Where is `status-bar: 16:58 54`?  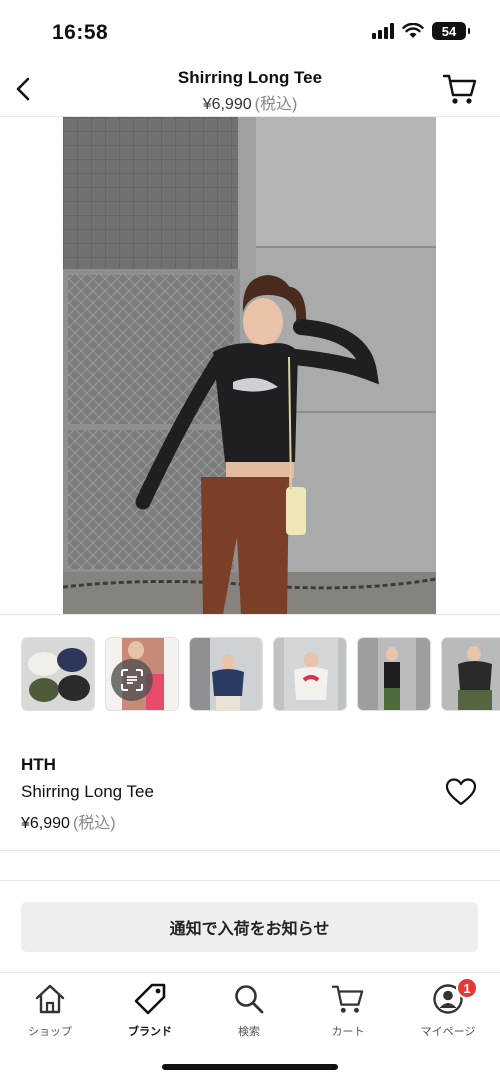 status-bar: 16:58 54 is located at coordinates (250, 30).